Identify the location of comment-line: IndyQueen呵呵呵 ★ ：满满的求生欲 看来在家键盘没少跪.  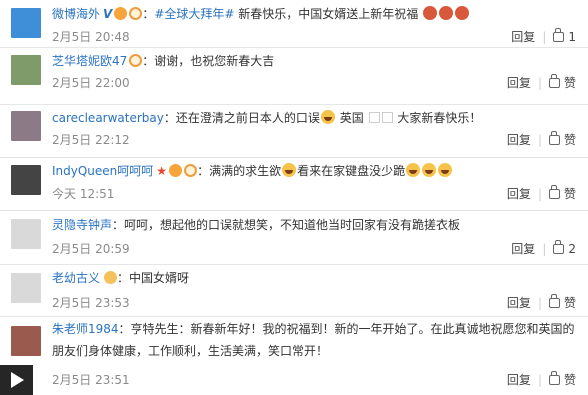
(316, 171).